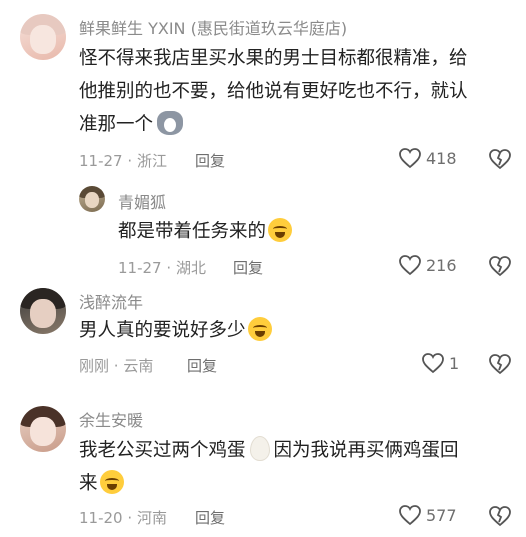  What do you see at coordinates (142, 201) in the screenshot?
I see `username: 青媚狐` at bounding box center [142, 201].